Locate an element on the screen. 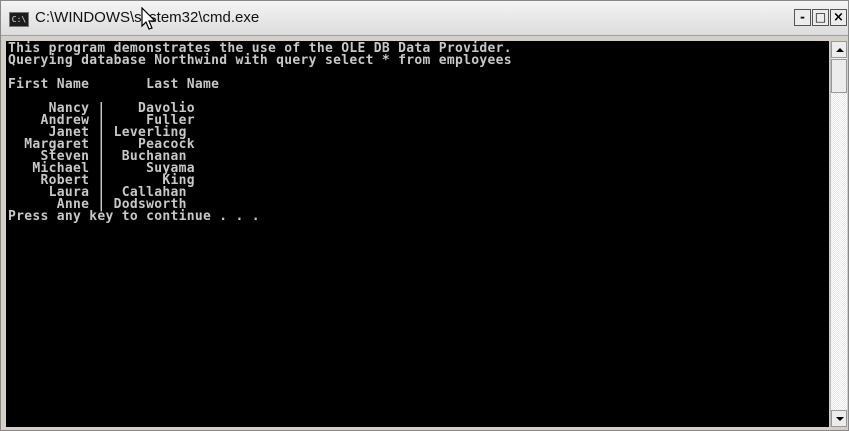  scroll-up-button is located at coordinates (839, 49).